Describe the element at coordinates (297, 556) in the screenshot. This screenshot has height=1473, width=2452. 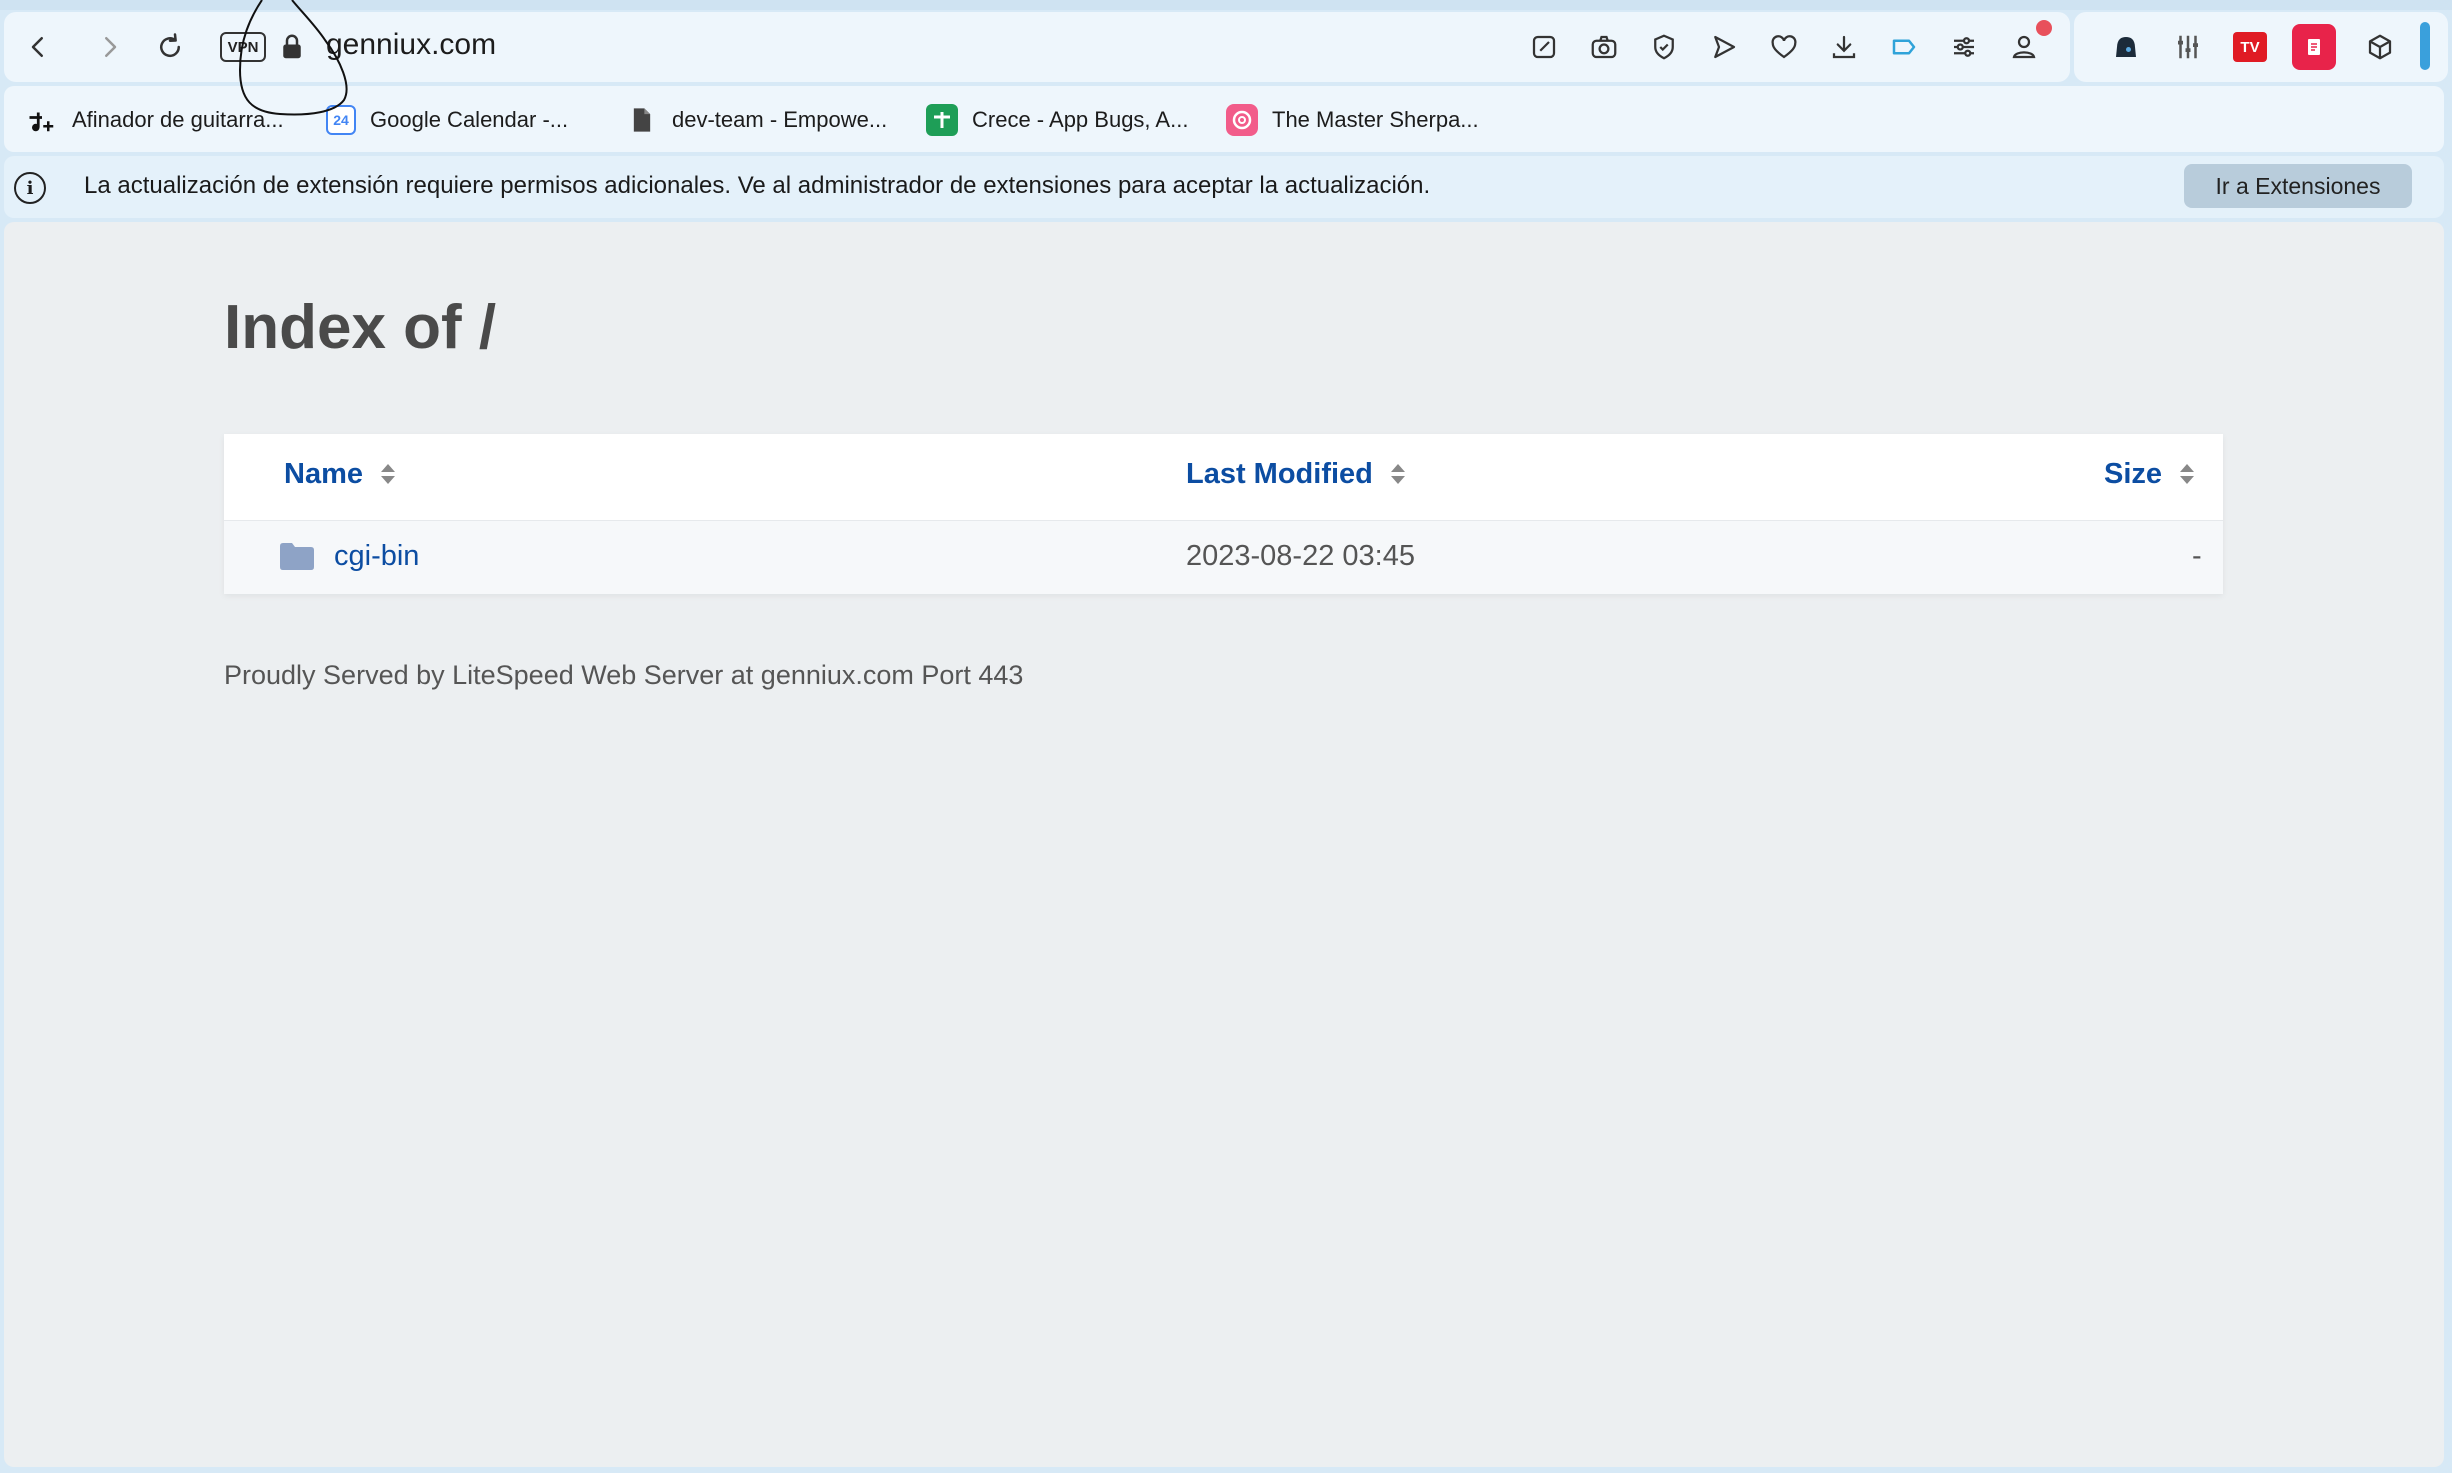
I see `folder-icon` at that location.